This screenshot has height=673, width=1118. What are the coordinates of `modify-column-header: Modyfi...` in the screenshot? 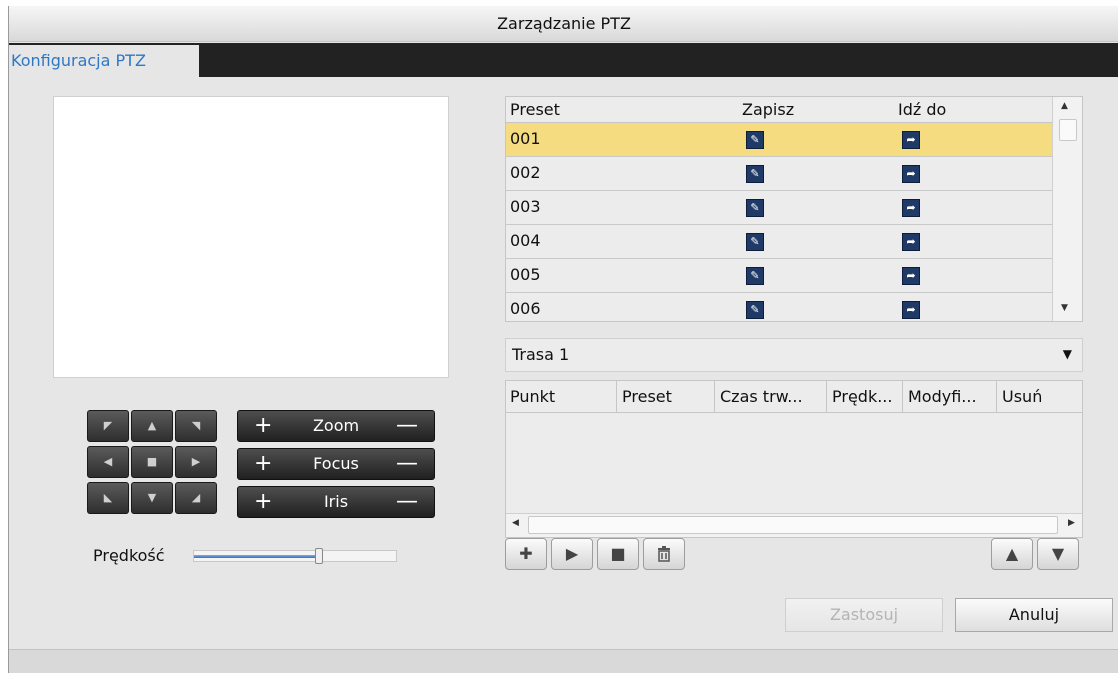 It's located at (942, 396).